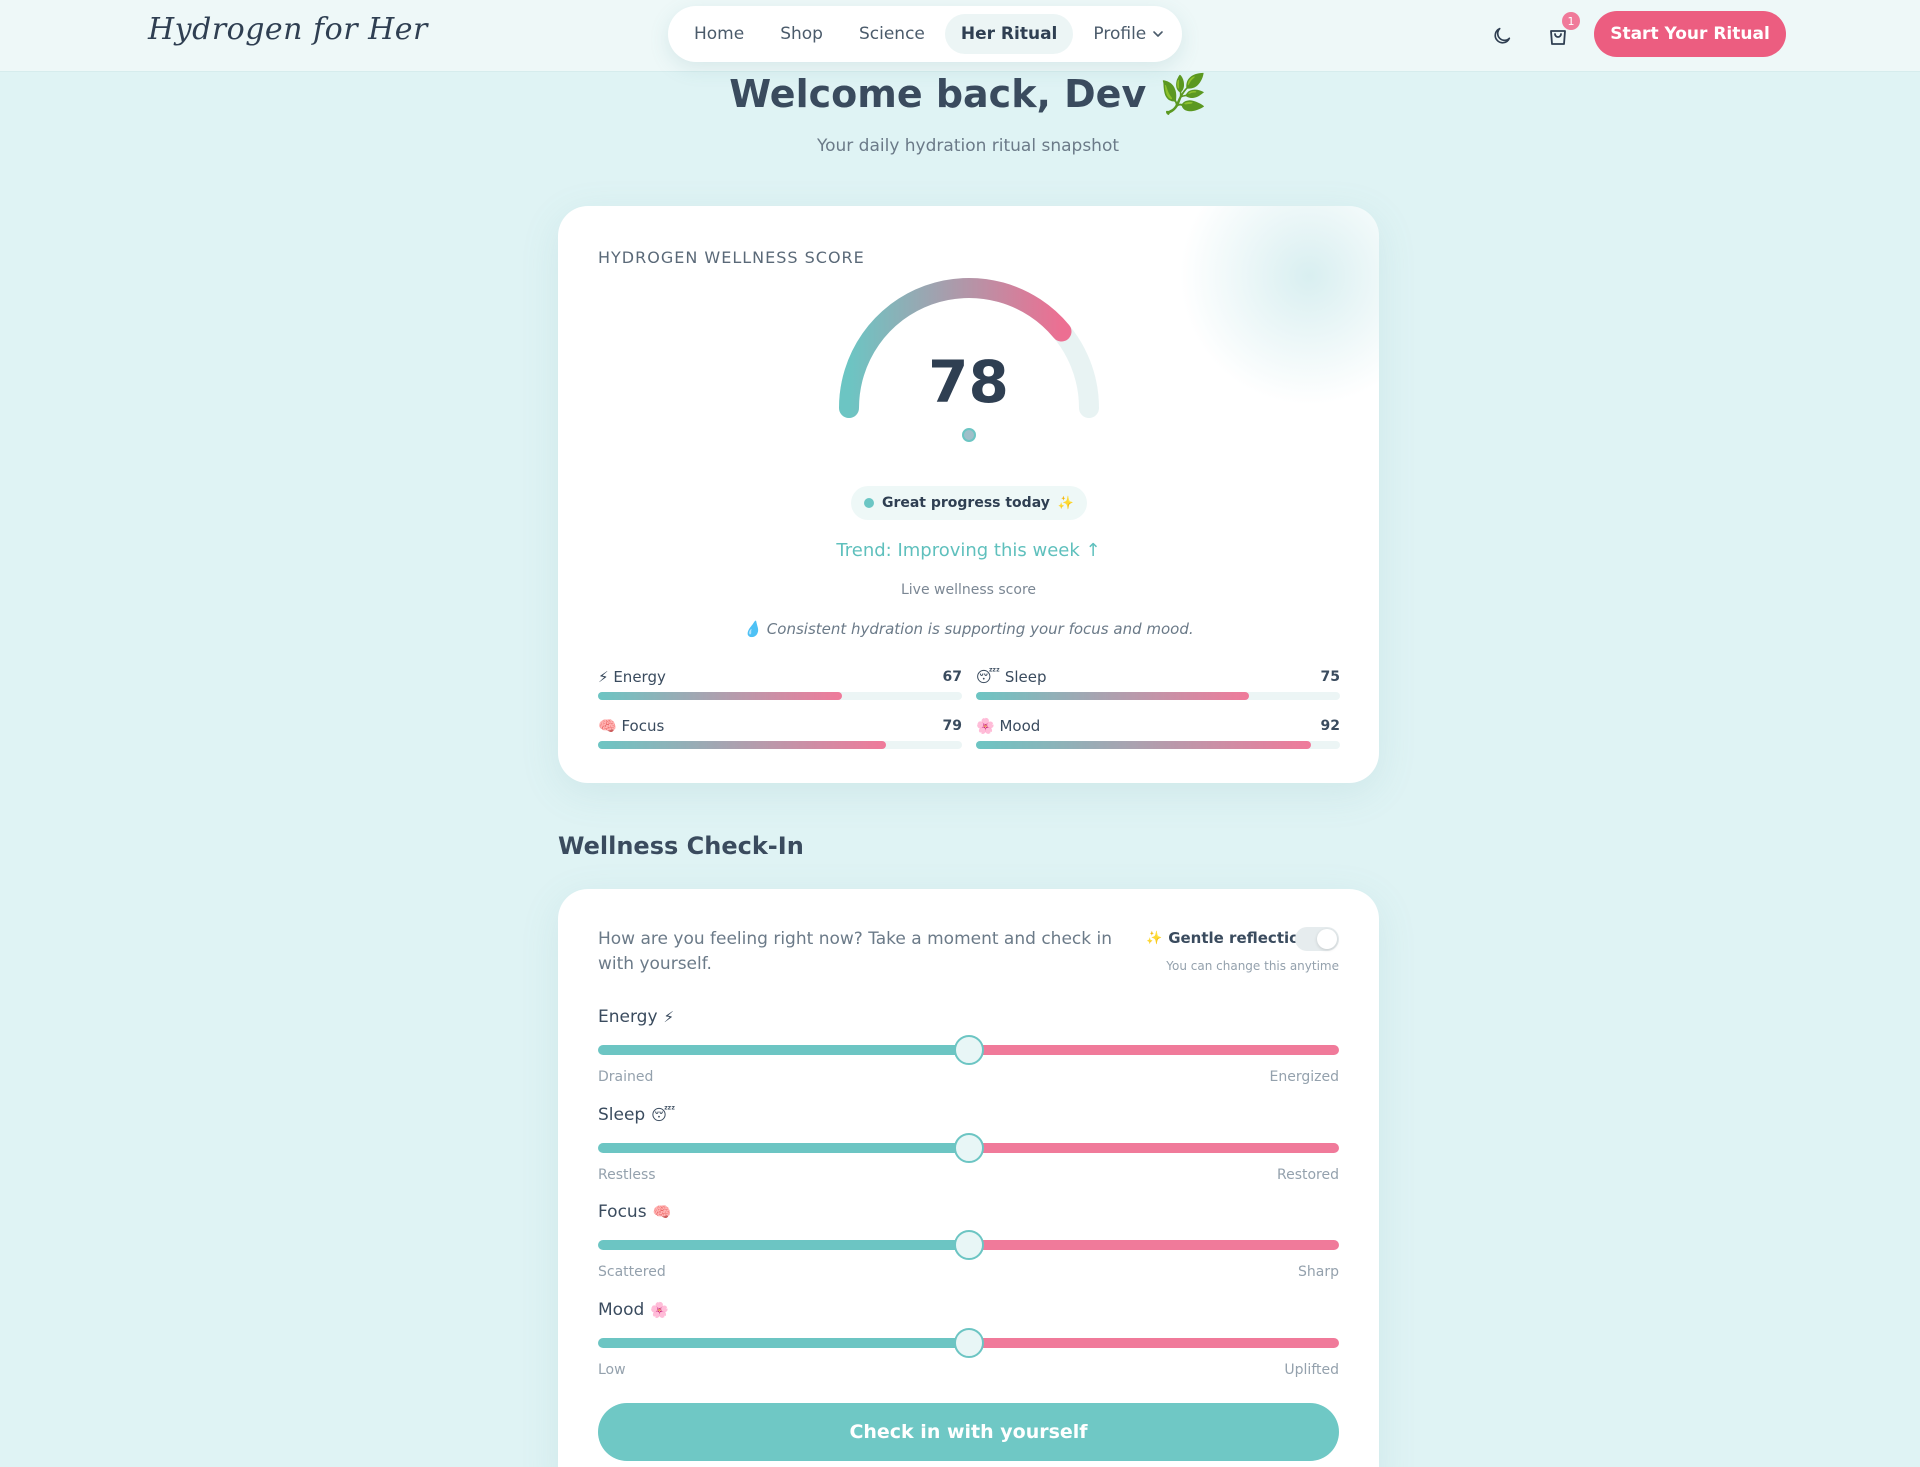  Describe the element at coordinates (1571, 21) in the screenshot. I see `cart-count-badge: 1` at that location.